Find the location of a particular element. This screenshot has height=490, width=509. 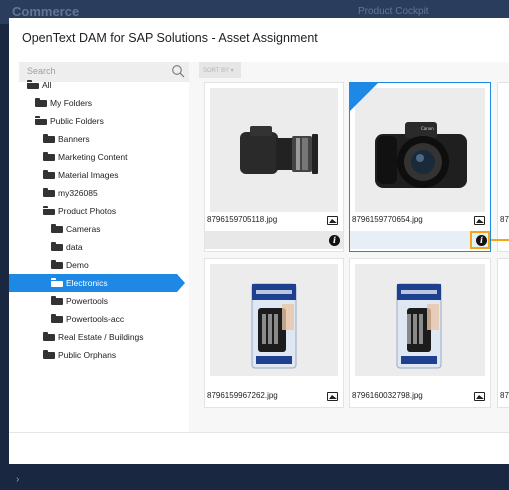

folder-label: My Folders is located at coordinates (71, 103).